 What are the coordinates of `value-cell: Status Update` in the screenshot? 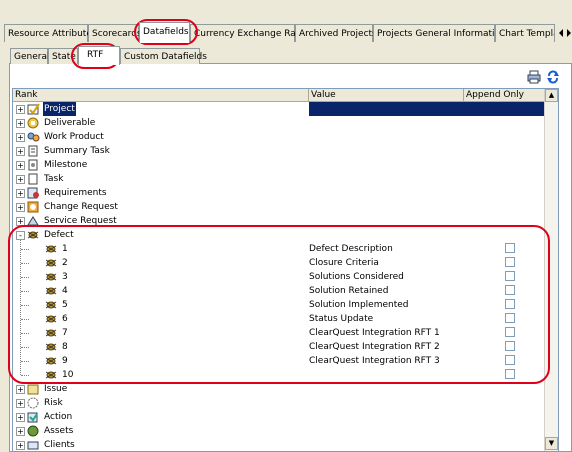 It's located at (341, 319).